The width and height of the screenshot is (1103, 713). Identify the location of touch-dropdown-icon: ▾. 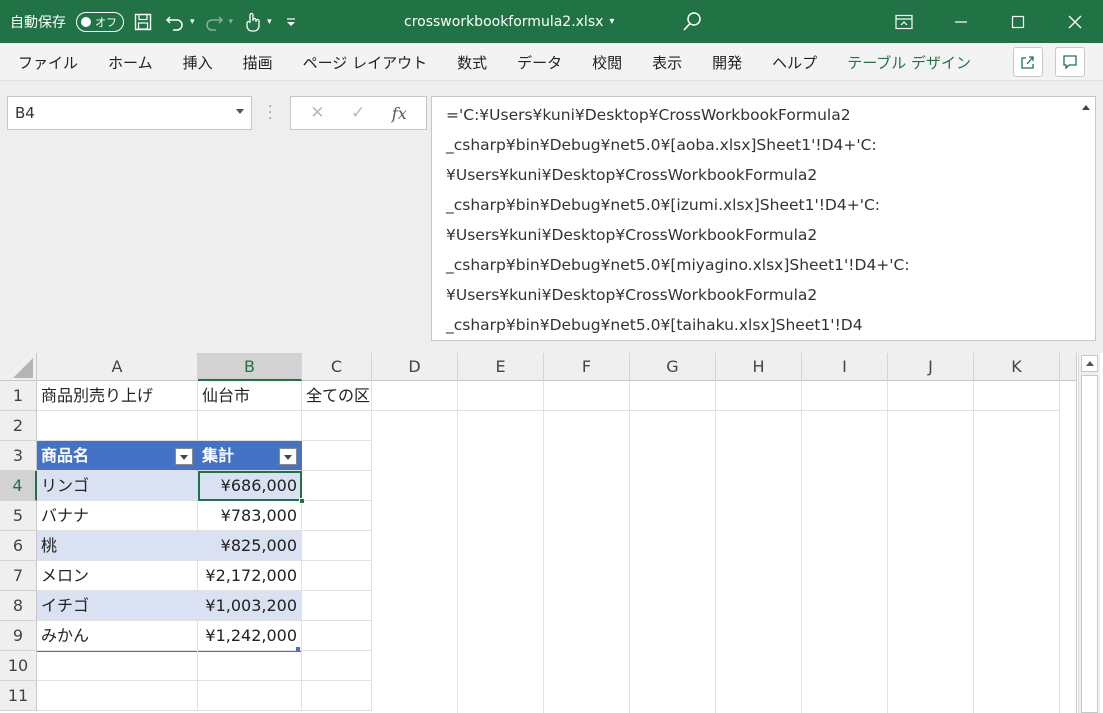
(269, 22).